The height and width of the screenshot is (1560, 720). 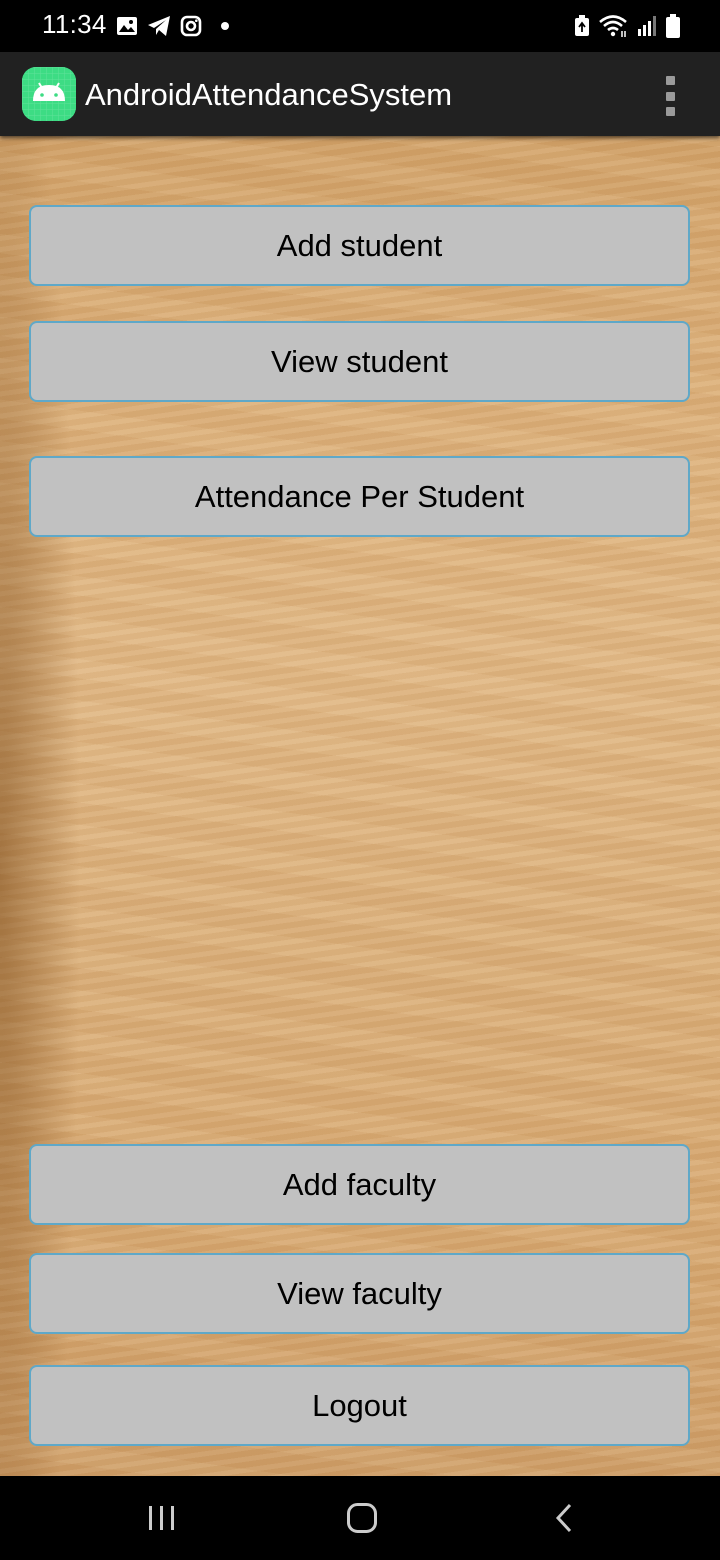 What do you see at coordinates (360, 26) in the screenshot?
I see `status-bar: 11:34` at bounding box center [360, 26].